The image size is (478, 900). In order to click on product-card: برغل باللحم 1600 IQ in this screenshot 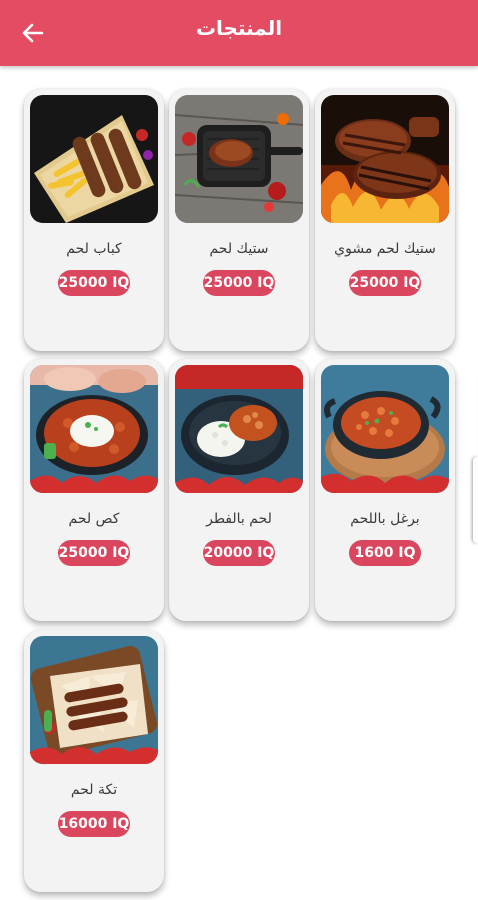, I will do `click(385, 490)`.